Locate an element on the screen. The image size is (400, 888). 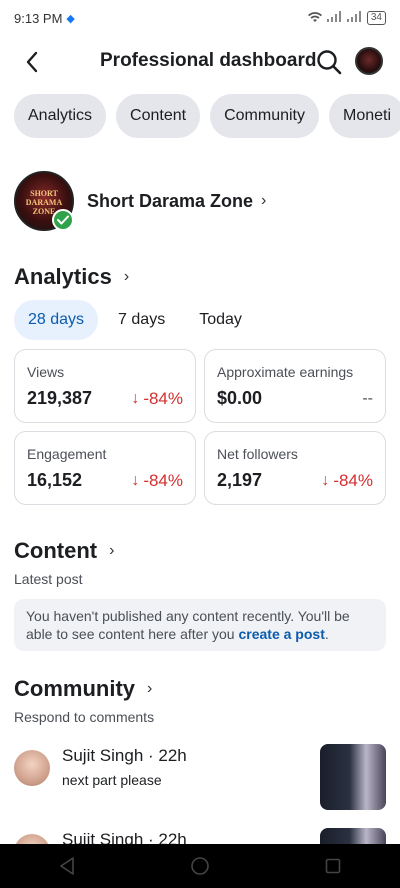
status-time: 9:13 PM is located at coordinates (38, 18).